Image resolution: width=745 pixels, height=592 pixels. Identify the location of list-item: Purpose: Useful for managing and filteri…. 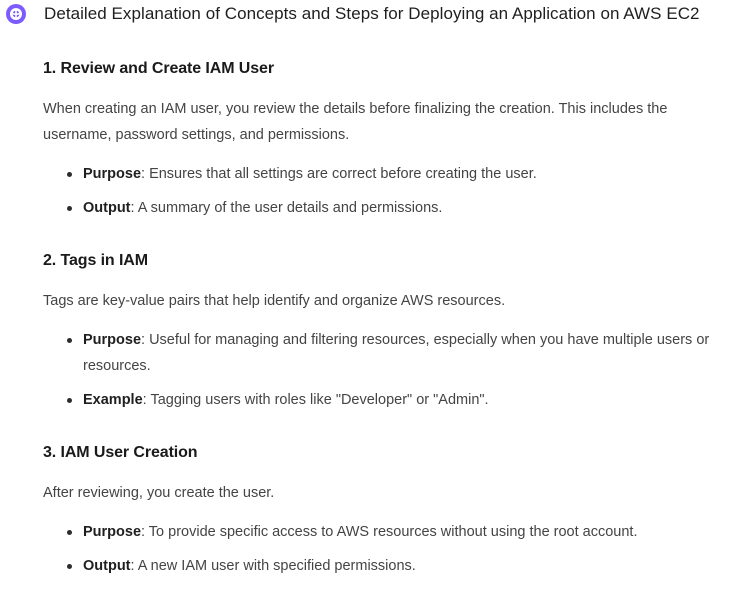
(388, 353).